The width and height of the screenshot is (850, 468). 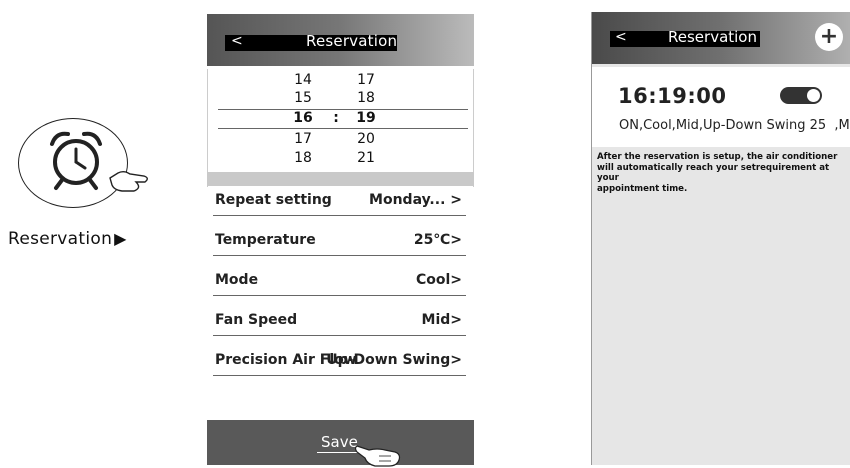 What do you see at coordinates (303, 158) in the screenshot?
I see `hour-value: 18` at bounding box center [303, 158].